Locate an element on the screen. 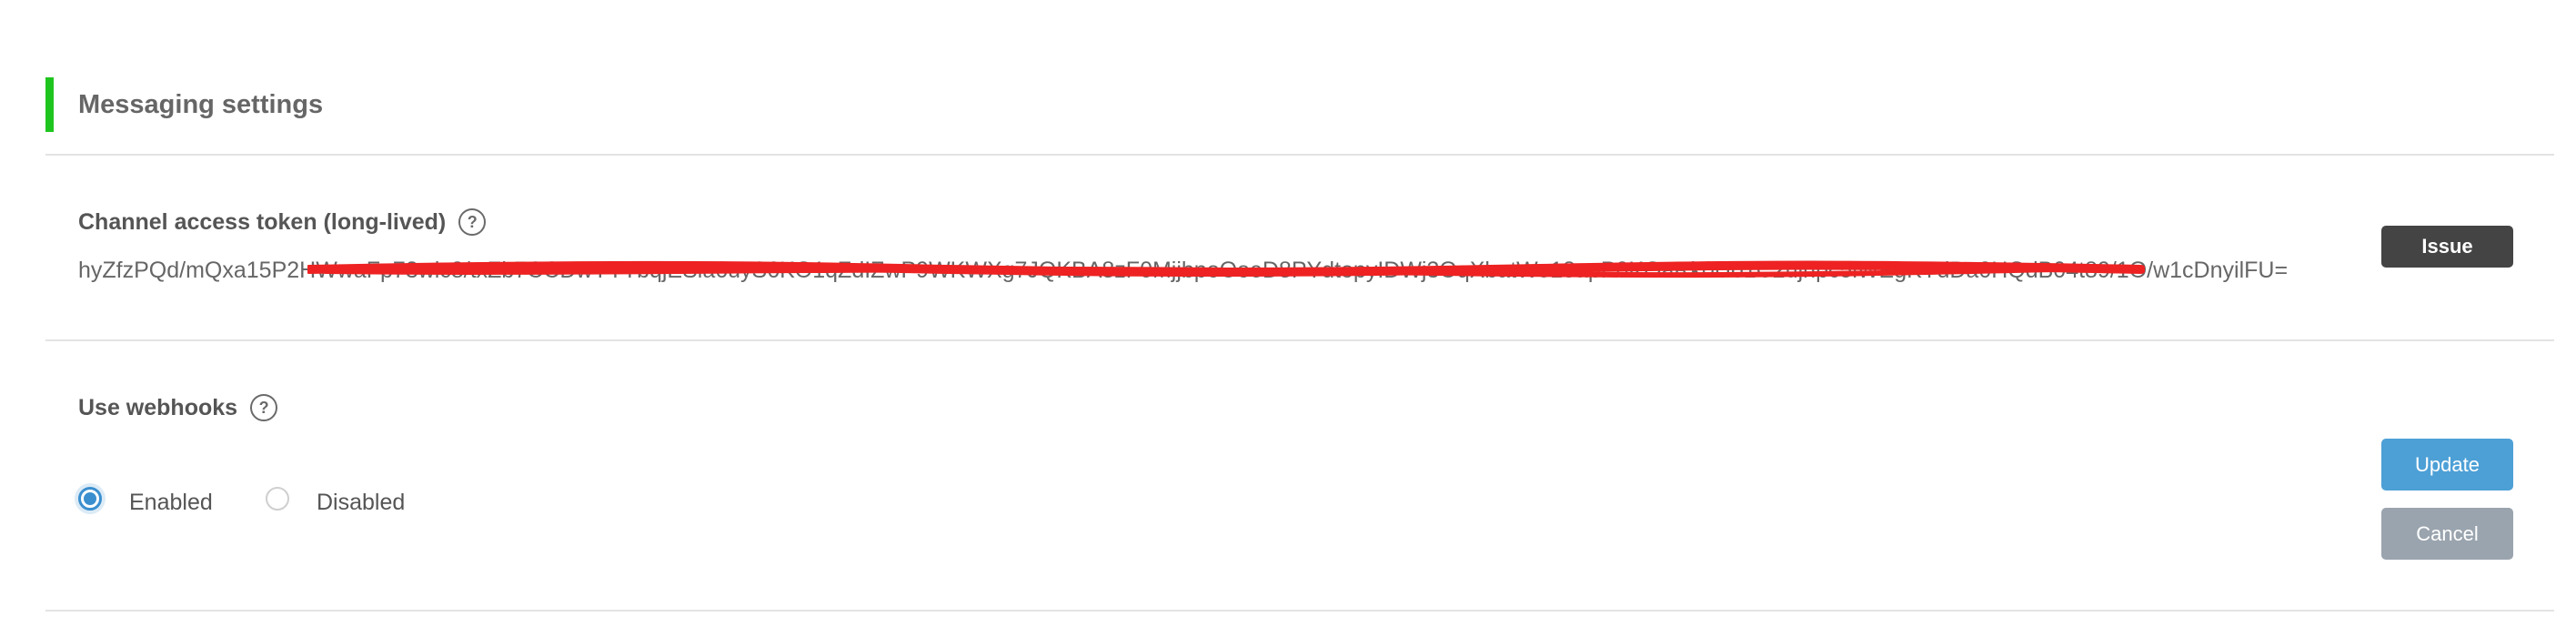  radio-checked-icon is located at coordinates (90, 499).